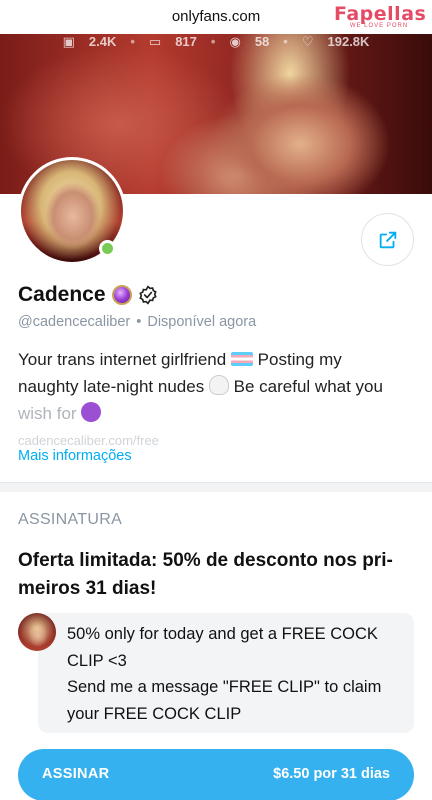 Image resolution: width=432 pixels, height=800 pixels. Describe the element at coordinates (186, 41) in the screenshot. I see `videos-count: 817` at that location.